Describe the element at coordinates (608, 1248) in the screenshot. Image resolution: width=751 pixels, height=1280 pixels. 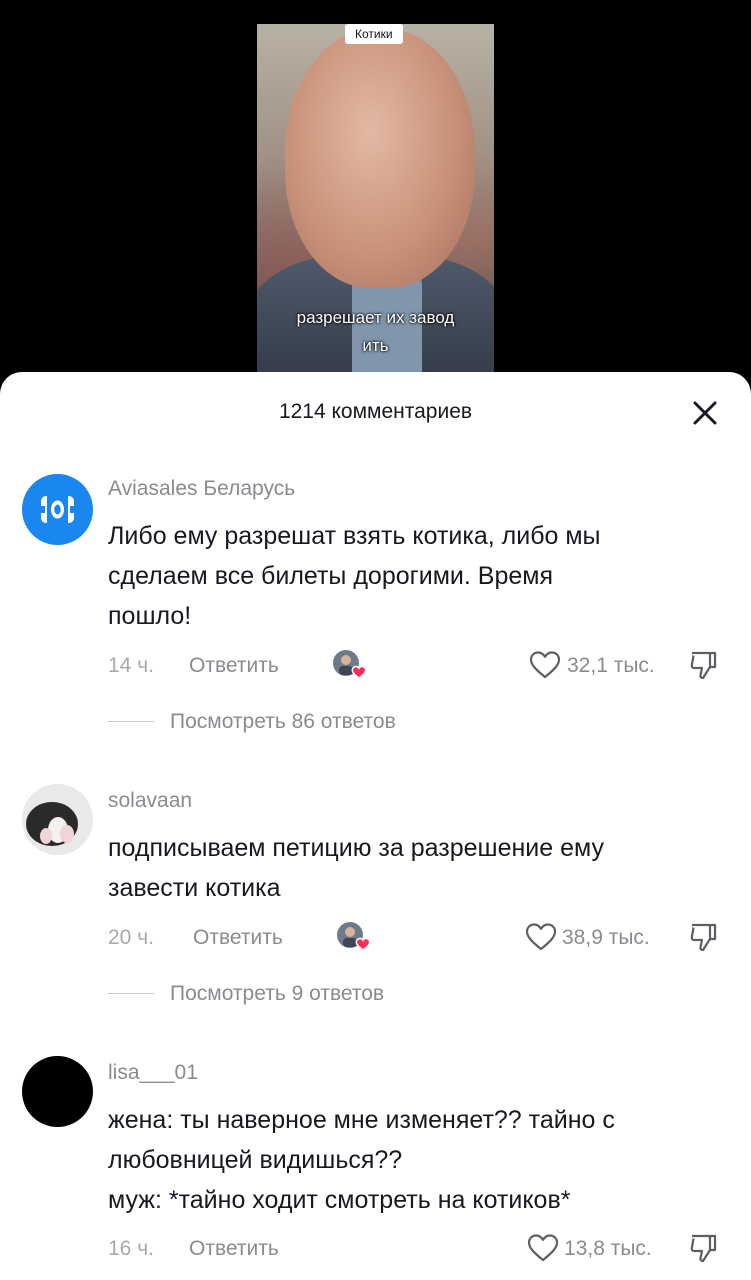
I see `like-count: 13,8 тыс.` at that location.